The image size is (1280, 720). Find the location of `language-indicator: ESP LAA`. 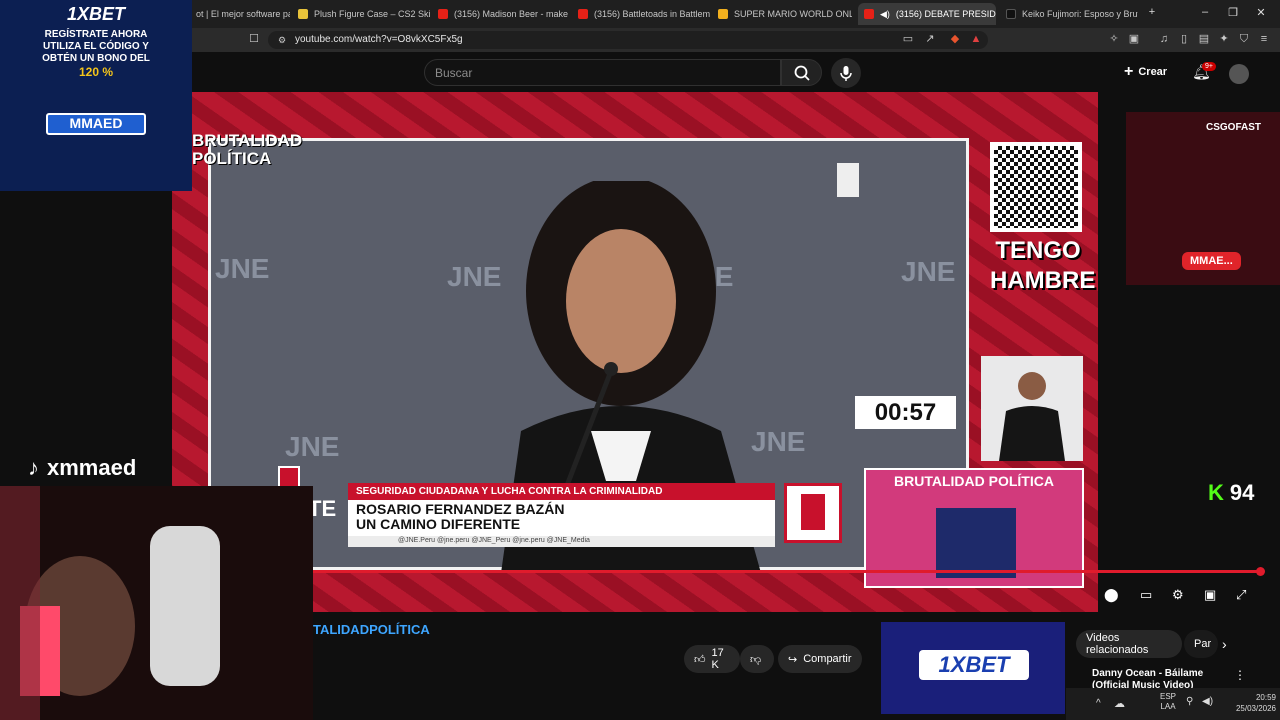

language-indicator: ESP LAA is located at coordinates (1168, 702).